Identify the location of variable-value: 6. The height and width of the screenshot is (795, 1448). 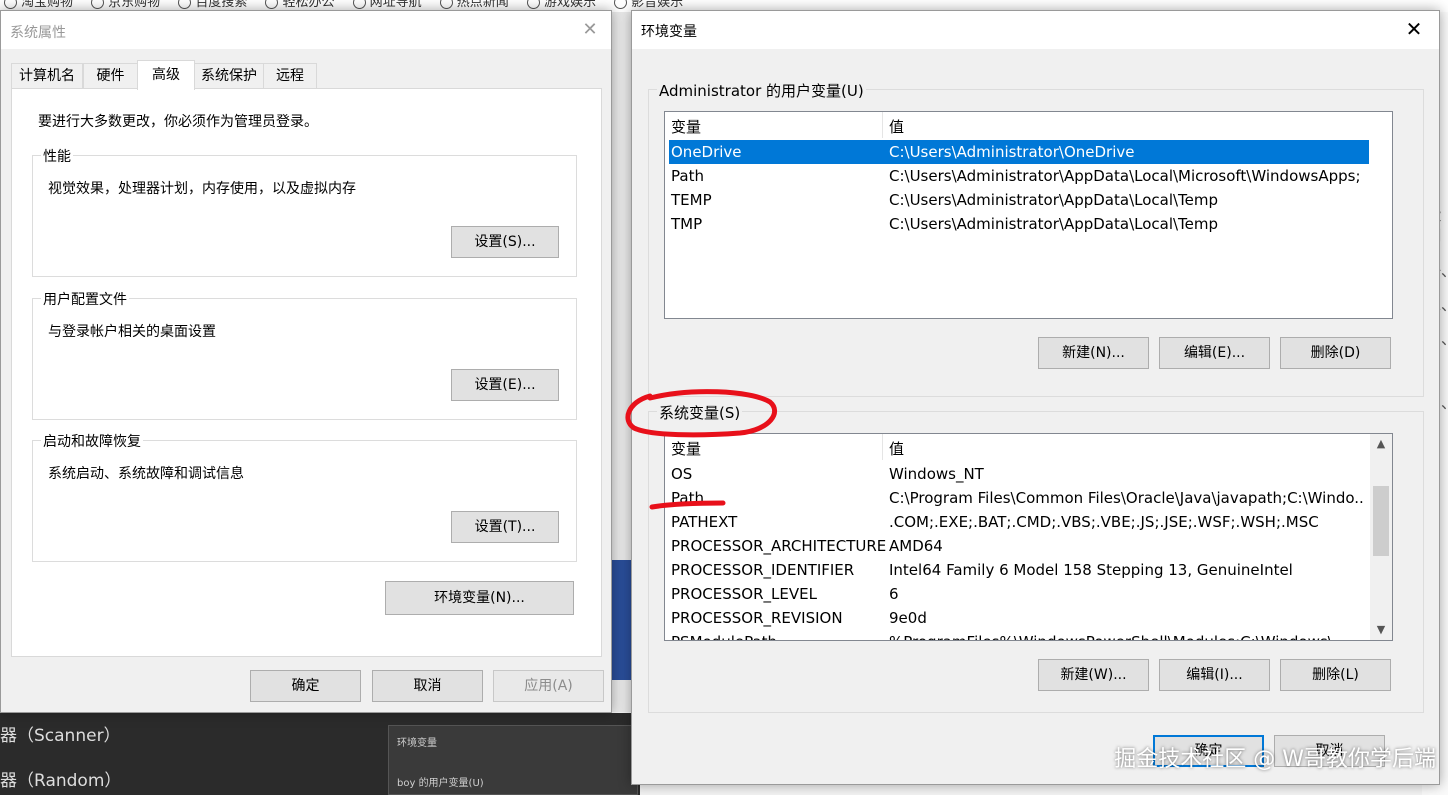
(894, 594).